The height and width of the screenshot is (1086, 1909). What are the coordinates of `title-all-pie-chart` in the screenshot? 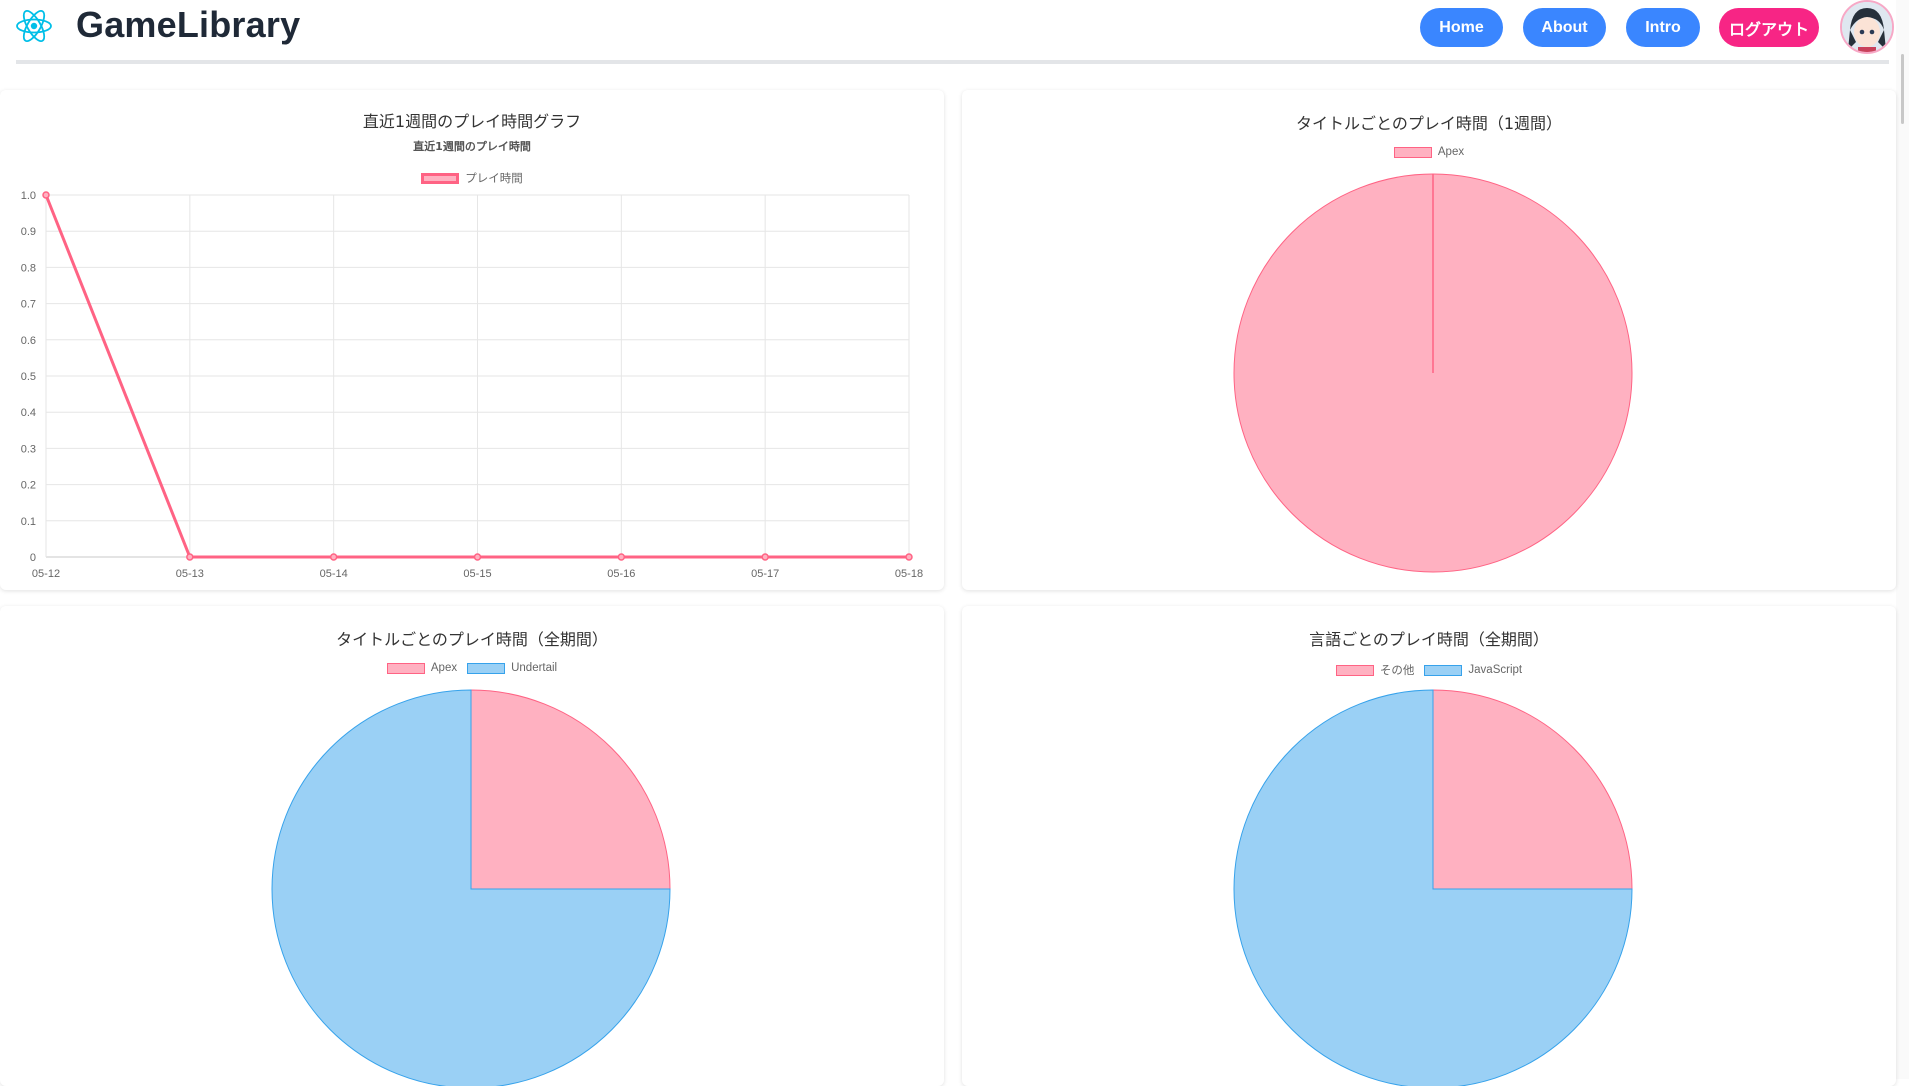 It's located at (471, 887).